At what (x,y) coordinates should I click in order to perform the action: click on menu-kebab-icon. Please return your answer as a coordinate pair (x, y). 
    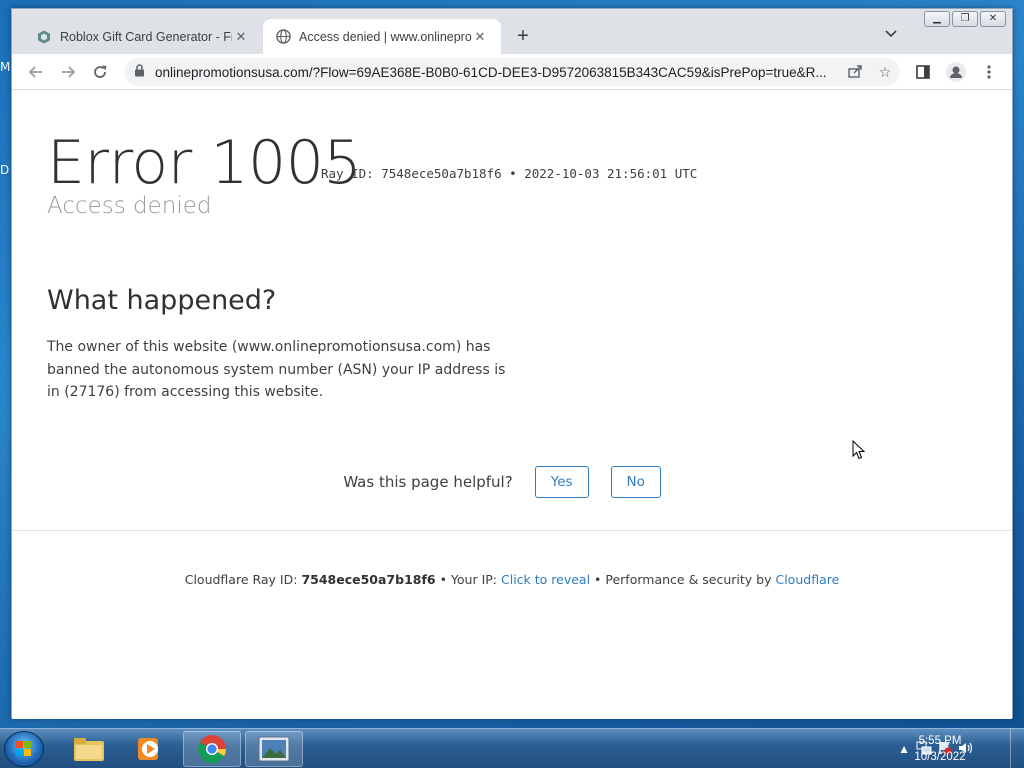
    Looking at the image, I should click on (989, 72).